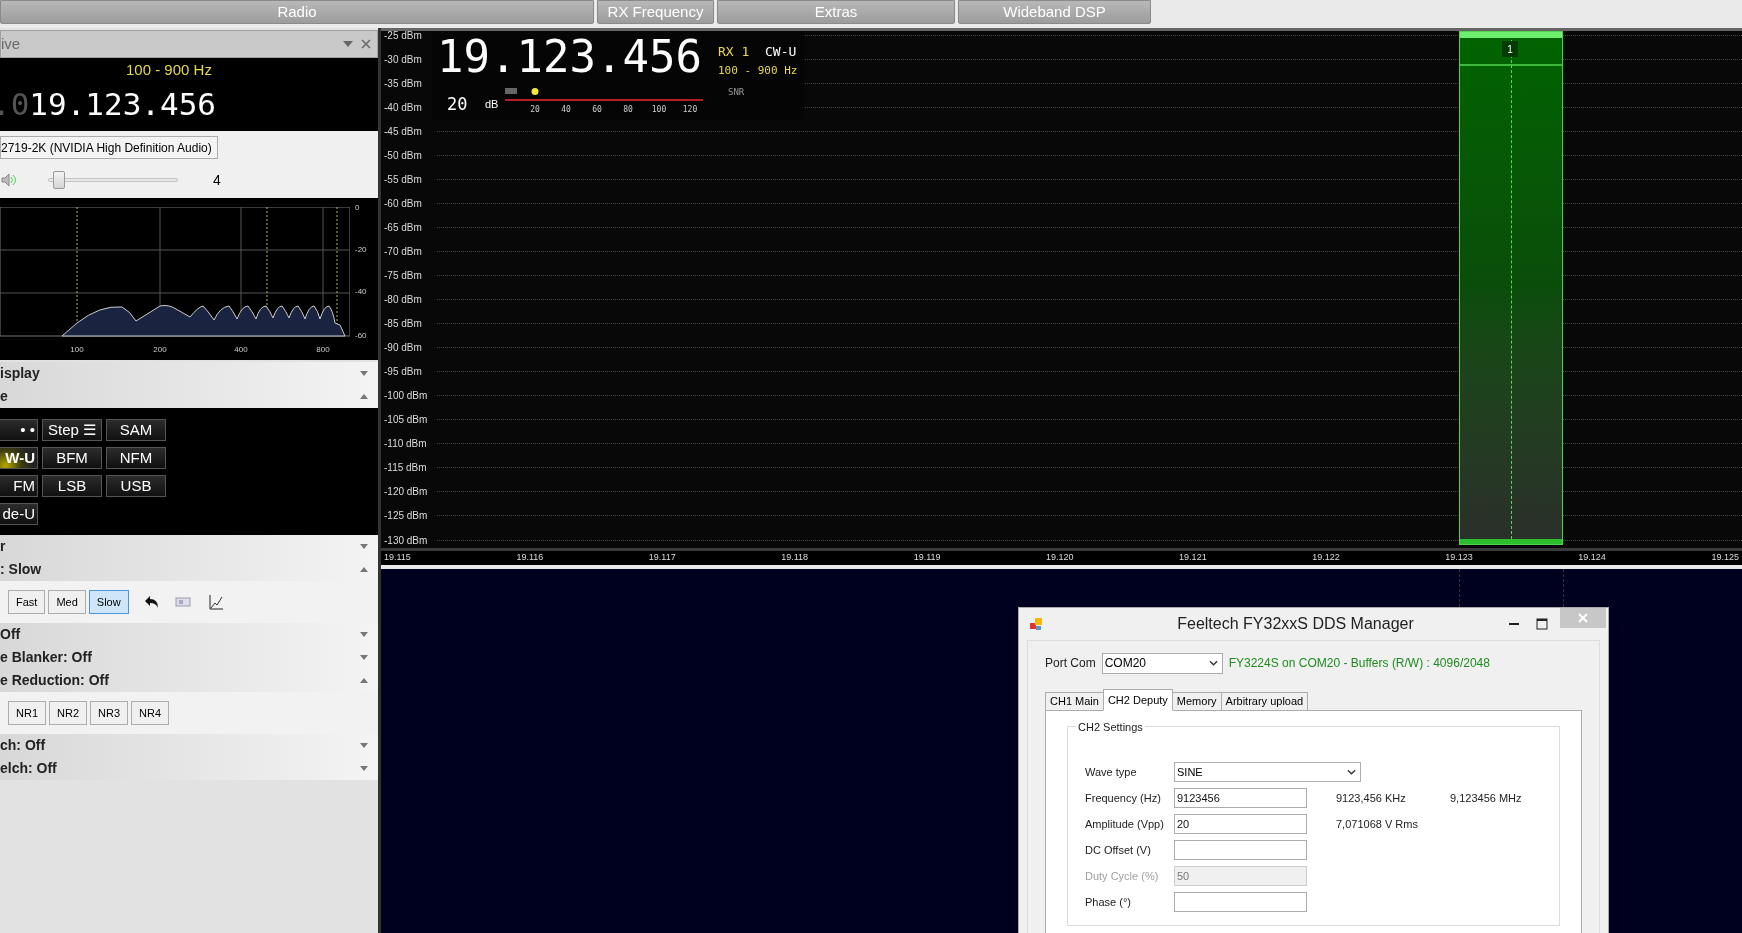 This screenshot has width=1742, height=933. I want to click on dbm-label: -95 dBm, so click(403, 372).